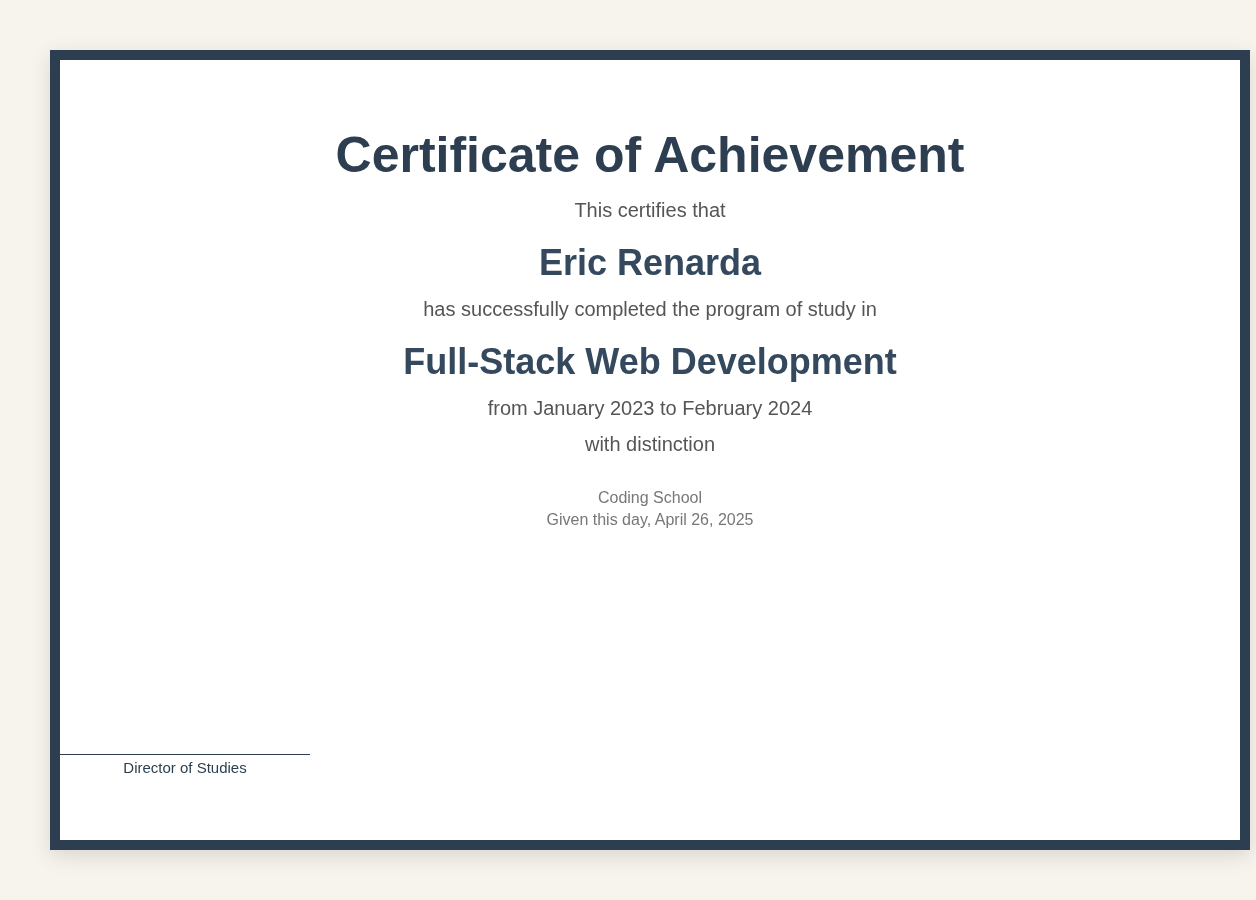 This screenshot has width=1256, height=900. Describe the element at coordinates (650, 309) in the screenshot. I see `completion-text: has successfully completed the program of study in` at that location.